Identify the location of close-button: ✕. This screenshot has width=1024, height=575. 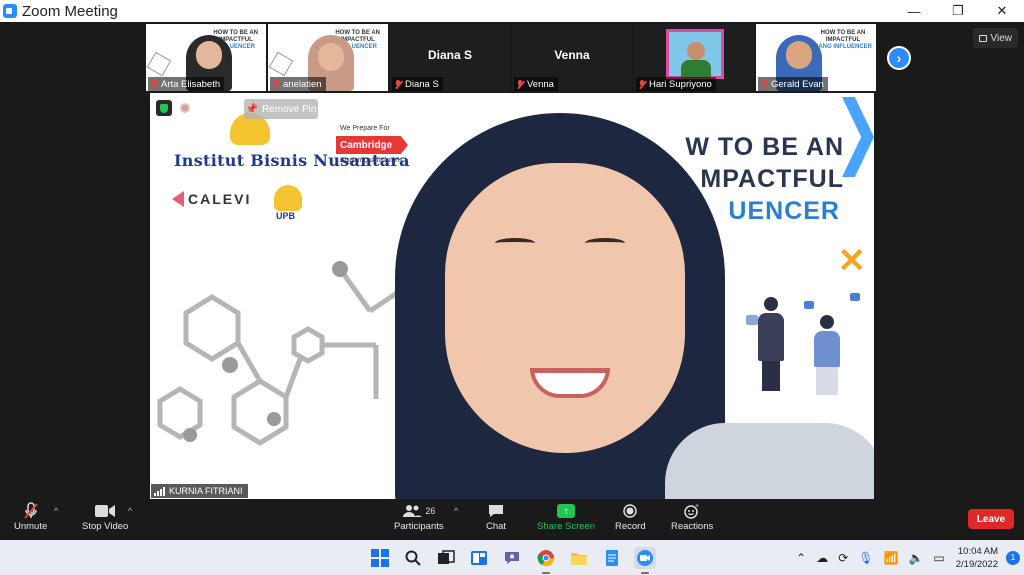
(1002, 11).